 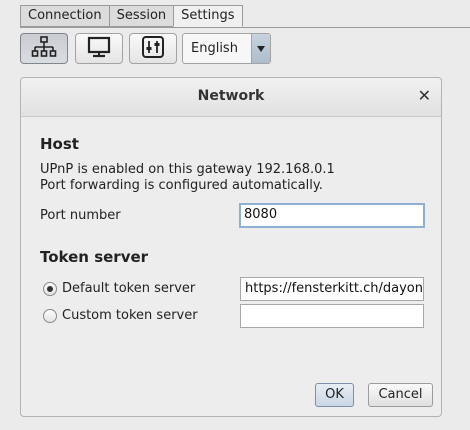 I want to click on default-token-server-radio, so click(x=50, y=289).